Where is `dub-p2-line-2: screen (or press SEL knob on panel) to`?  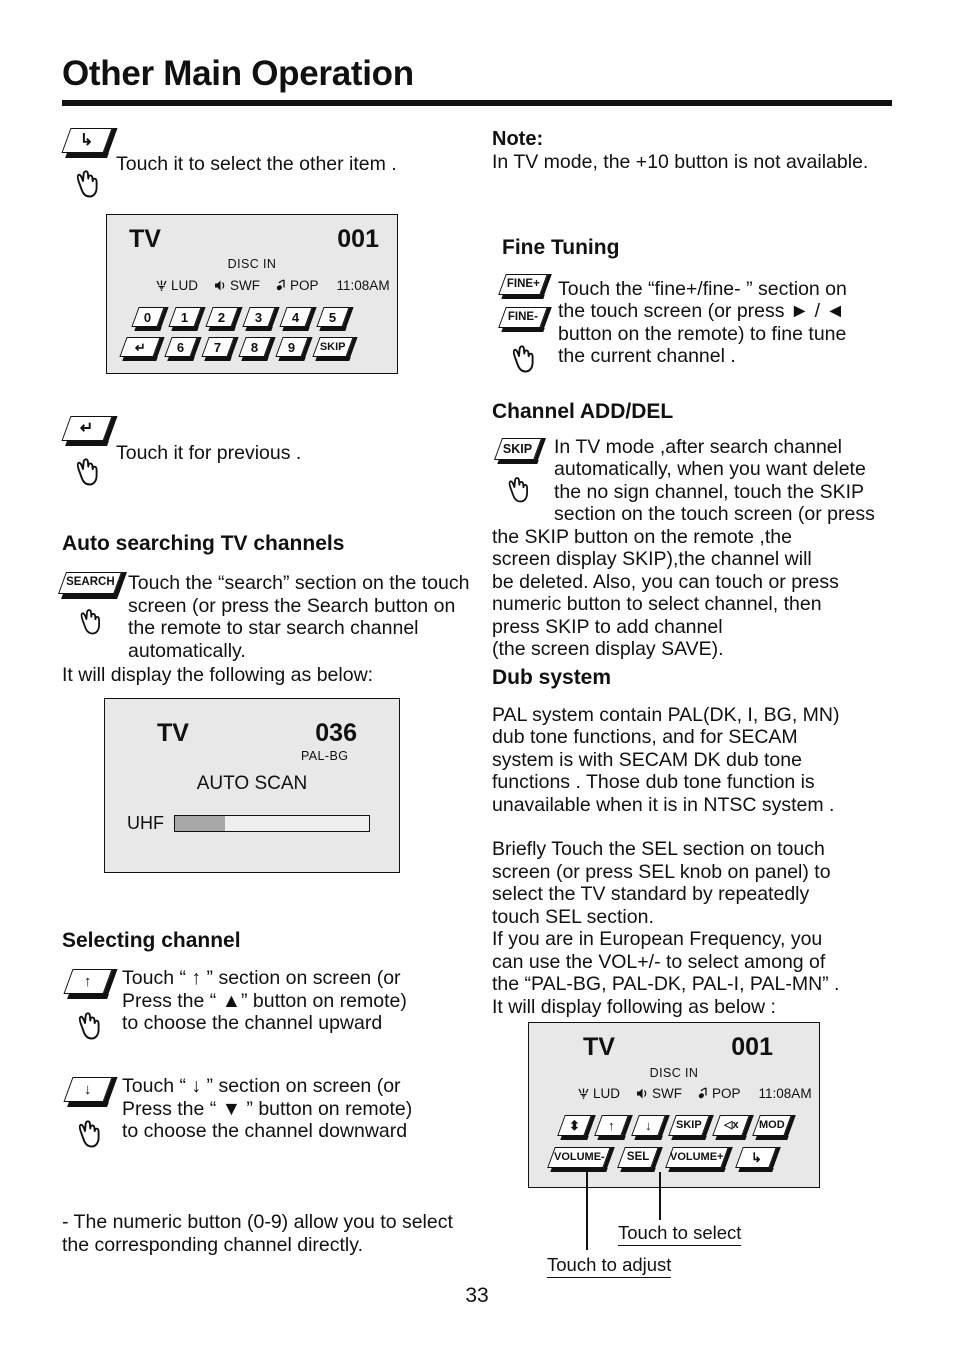
dub-p2-line-2: screen (or press SEL knob on panel) to is located at coordinates (661, 871).